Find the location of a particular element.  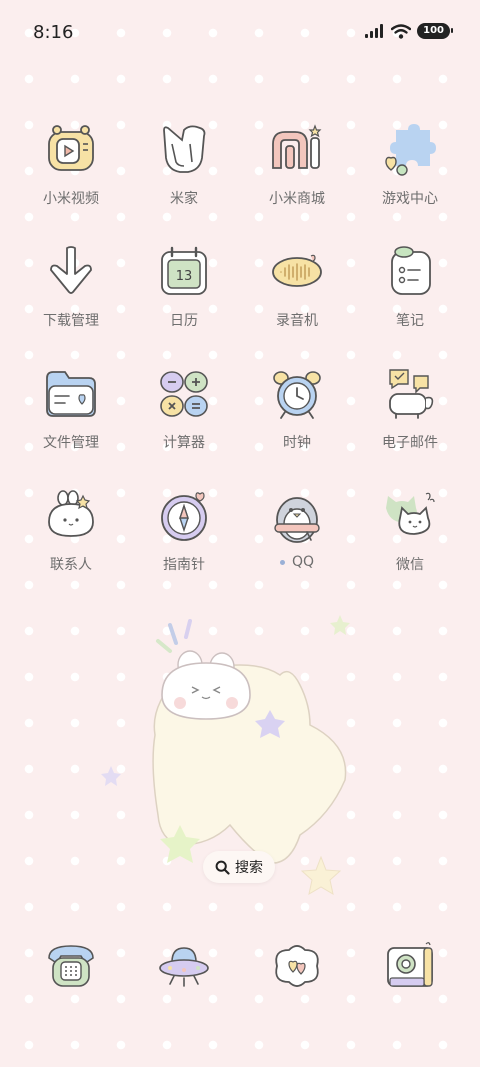

app-label: 联系人 is located at coordinates (71, 565).